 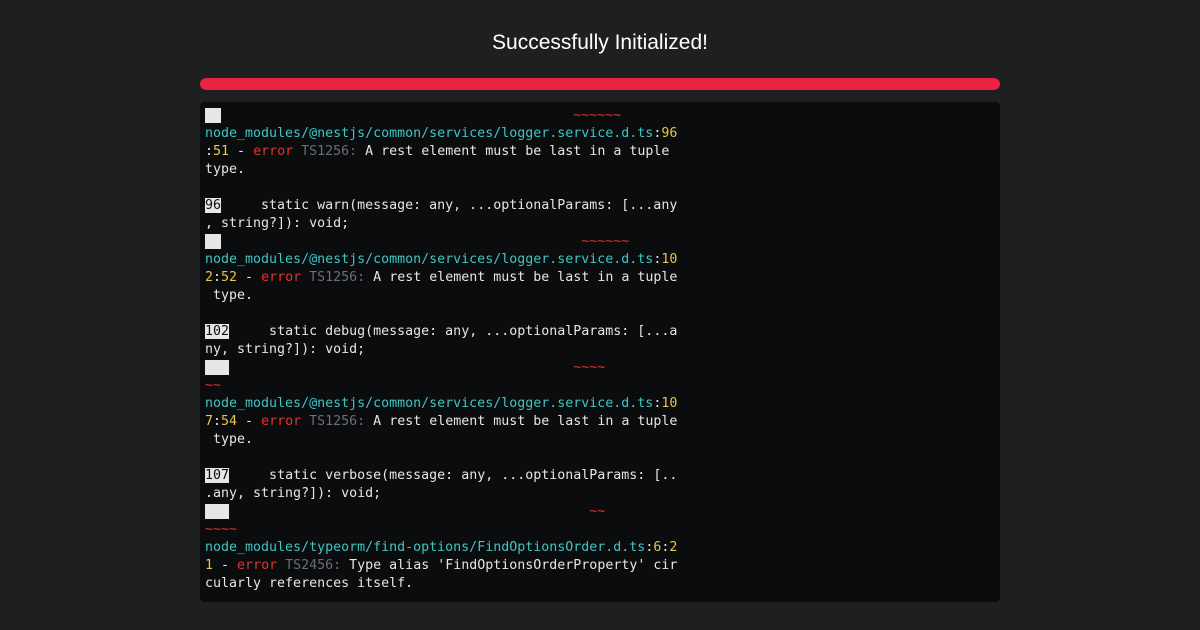 I want to click on page-title: Successfully Initialized!, so click(x=600, y=42).